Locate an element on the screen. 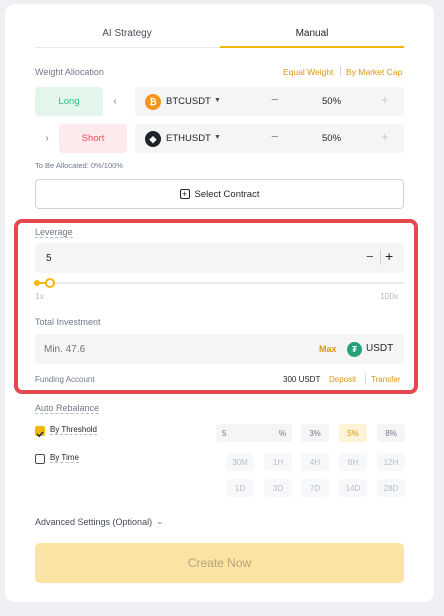 This screenshot has width=444, height=616. slider-min-label: 1x is located at coordinates (39, 296).